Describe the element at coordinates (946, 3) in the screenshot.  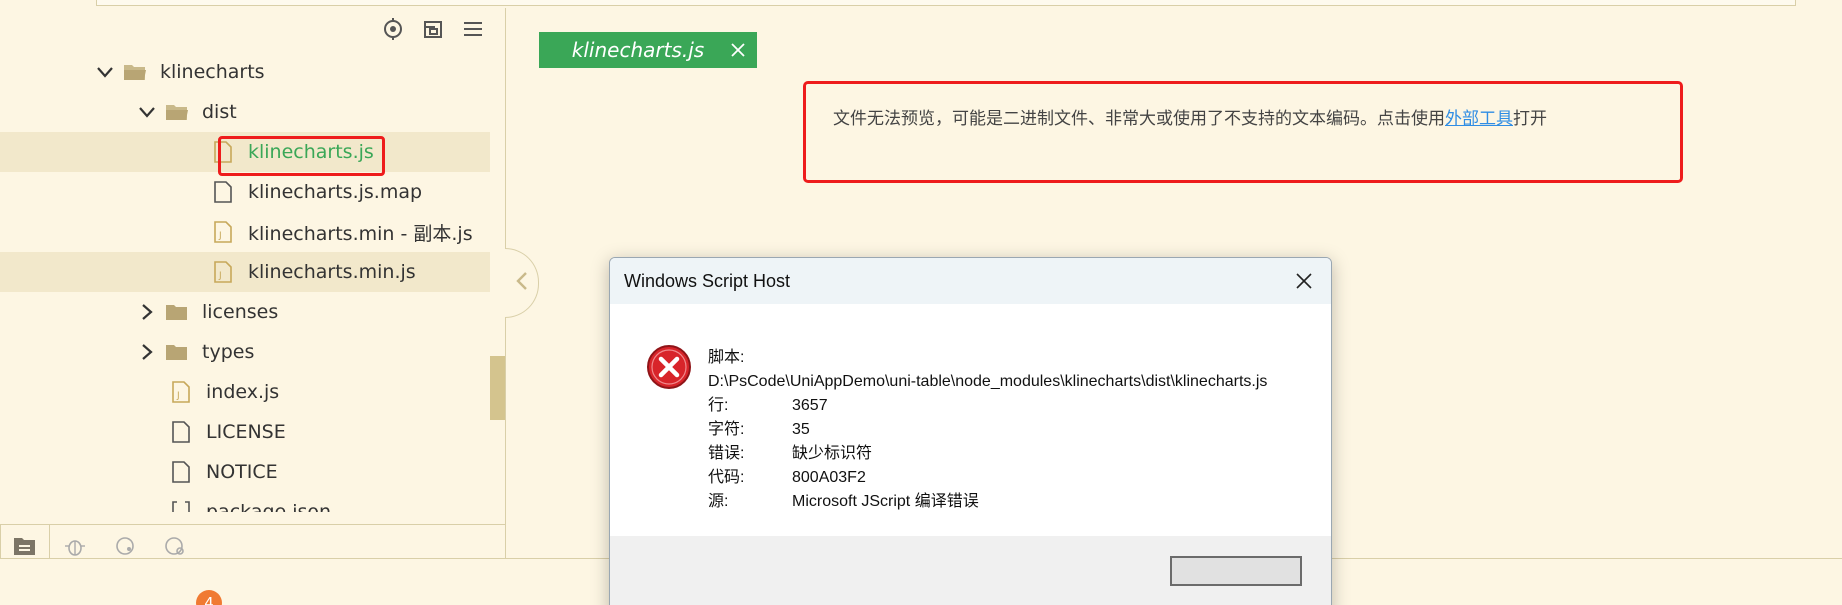
I see `top-input-edge` at that location.